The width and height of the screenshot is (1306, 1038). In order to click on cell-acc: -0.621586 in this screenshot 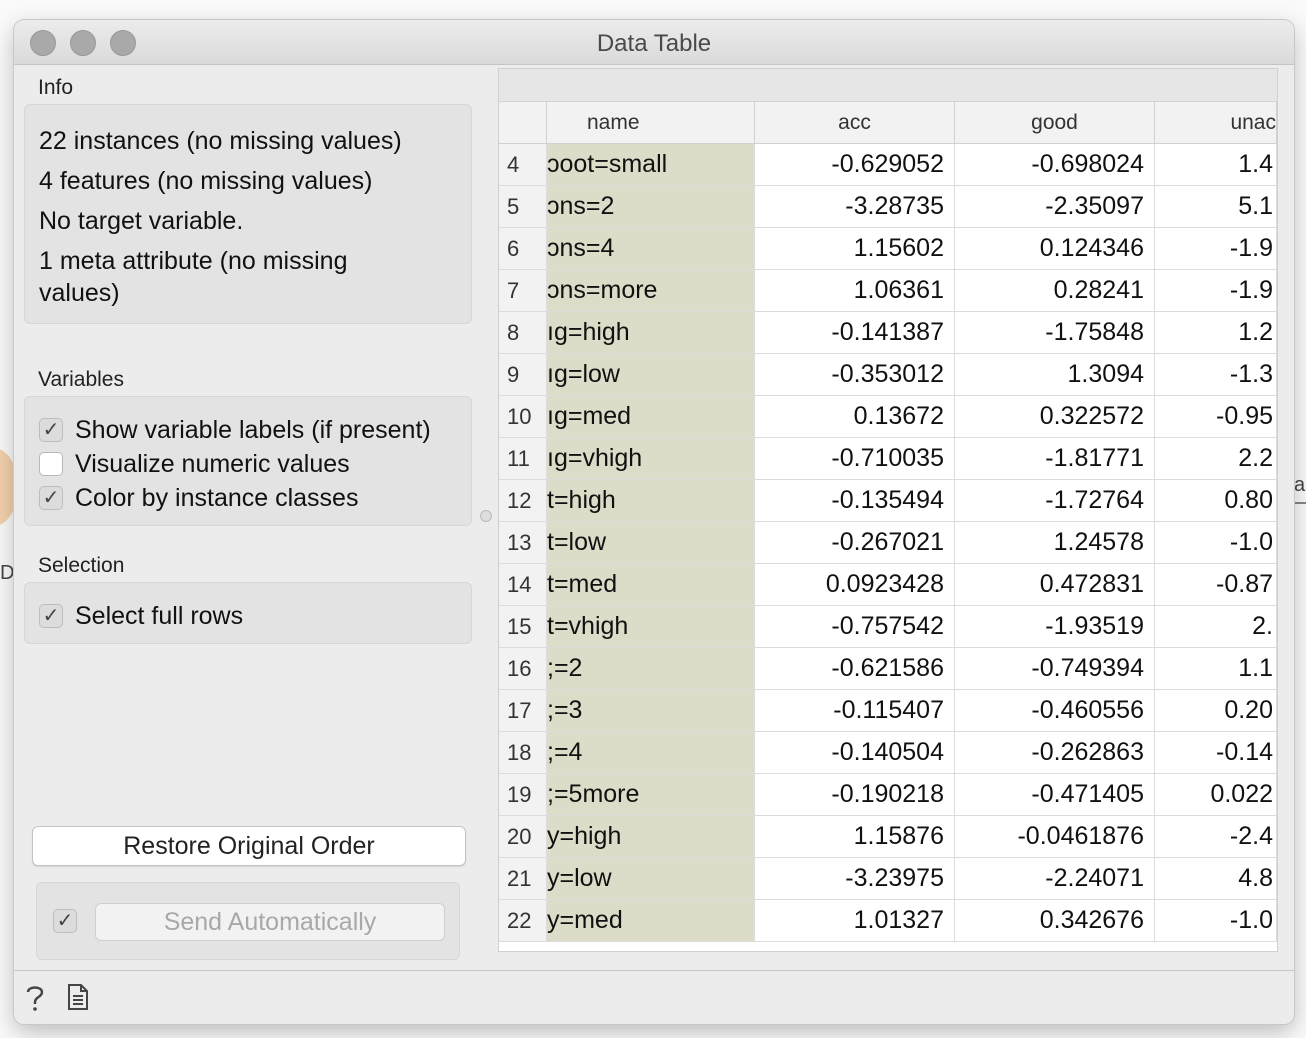, I will do `click(855, 669)`.